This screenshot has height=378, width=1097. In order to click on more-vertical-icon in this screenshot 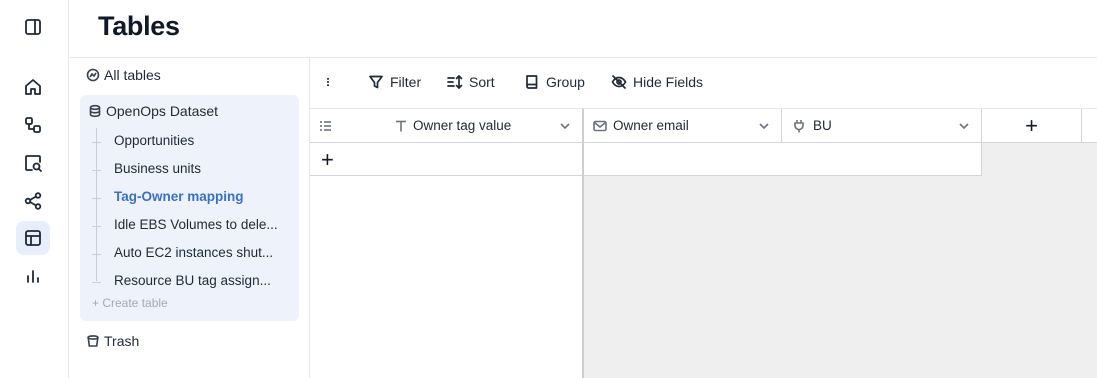, I will do `click(328, 82)`.